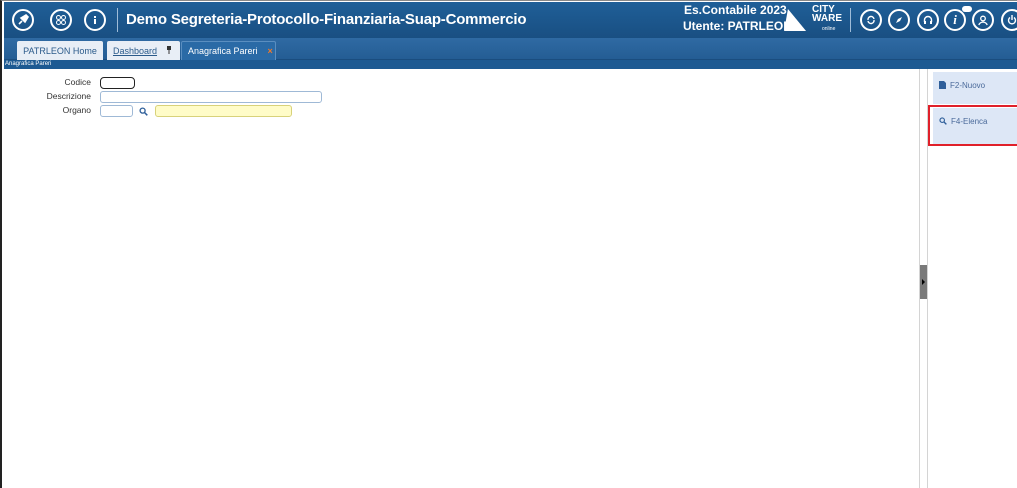 The height and width of the screenshot is (488, 1017). Describe the element at coordinates (270, 51) in the screenshot. I see `close-tab-icon: ×` at that location.